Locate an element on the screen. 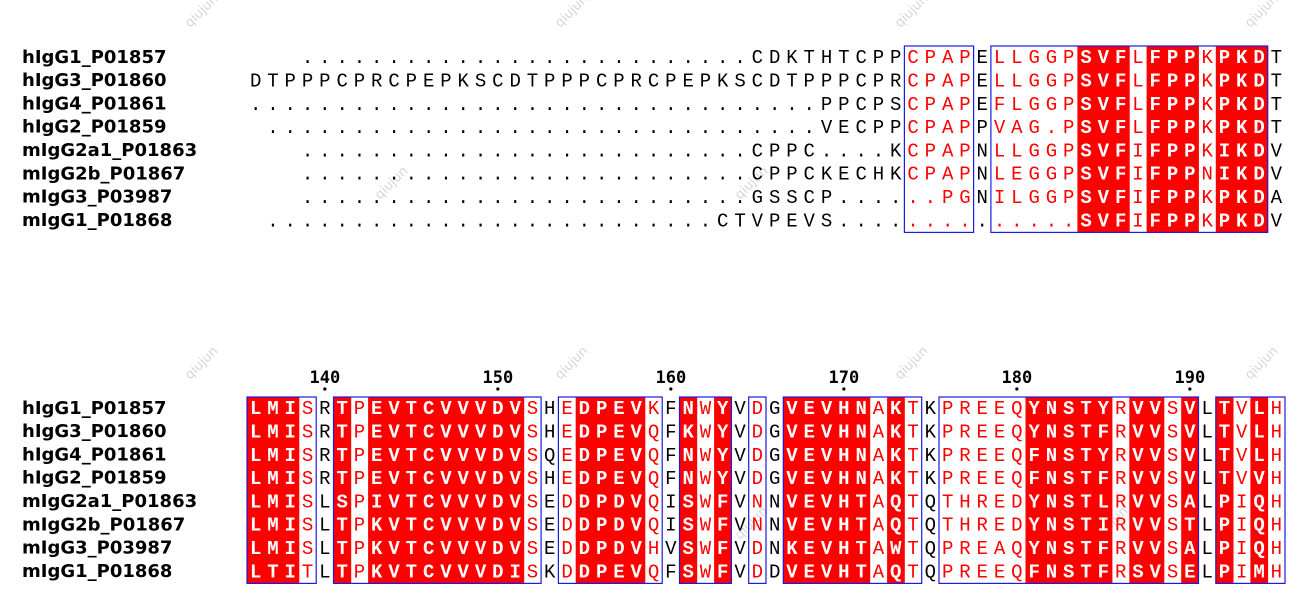 This screenshot has width=1307, height=602. residue: H is located at coordinates (653, 549).